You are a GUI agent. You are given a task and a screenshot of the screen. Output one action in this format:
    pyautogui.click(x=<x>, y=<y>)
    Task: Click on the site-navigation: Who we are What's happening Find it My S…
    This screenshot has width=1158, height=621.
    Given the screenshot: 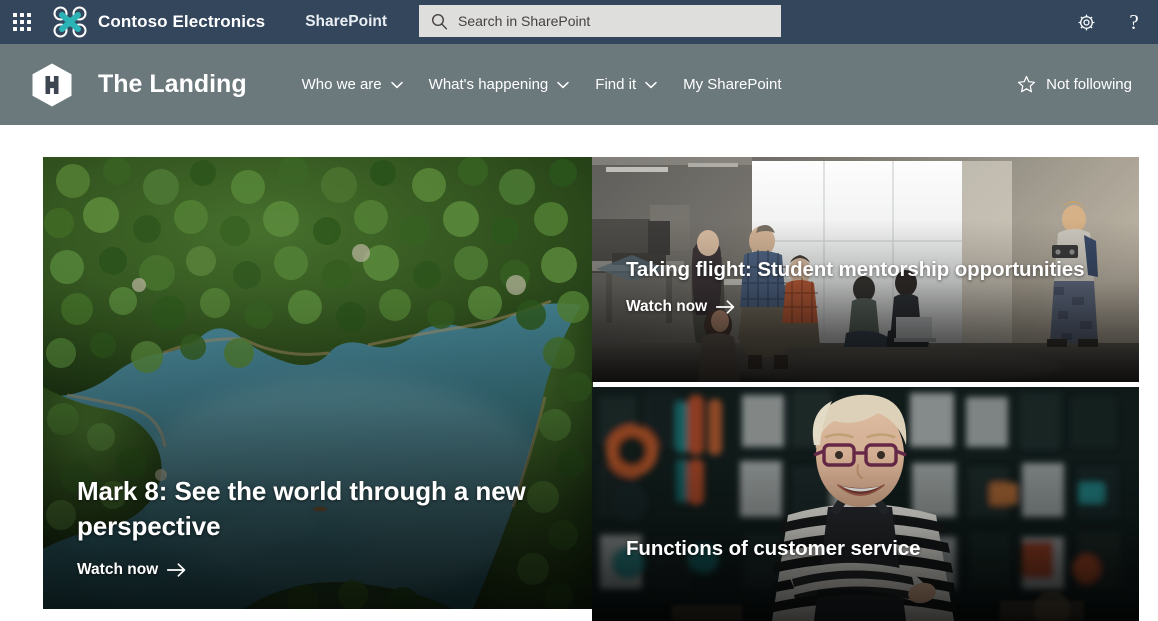 What is the action you would take?
    pyautogui.click(x=542, y=84)
    